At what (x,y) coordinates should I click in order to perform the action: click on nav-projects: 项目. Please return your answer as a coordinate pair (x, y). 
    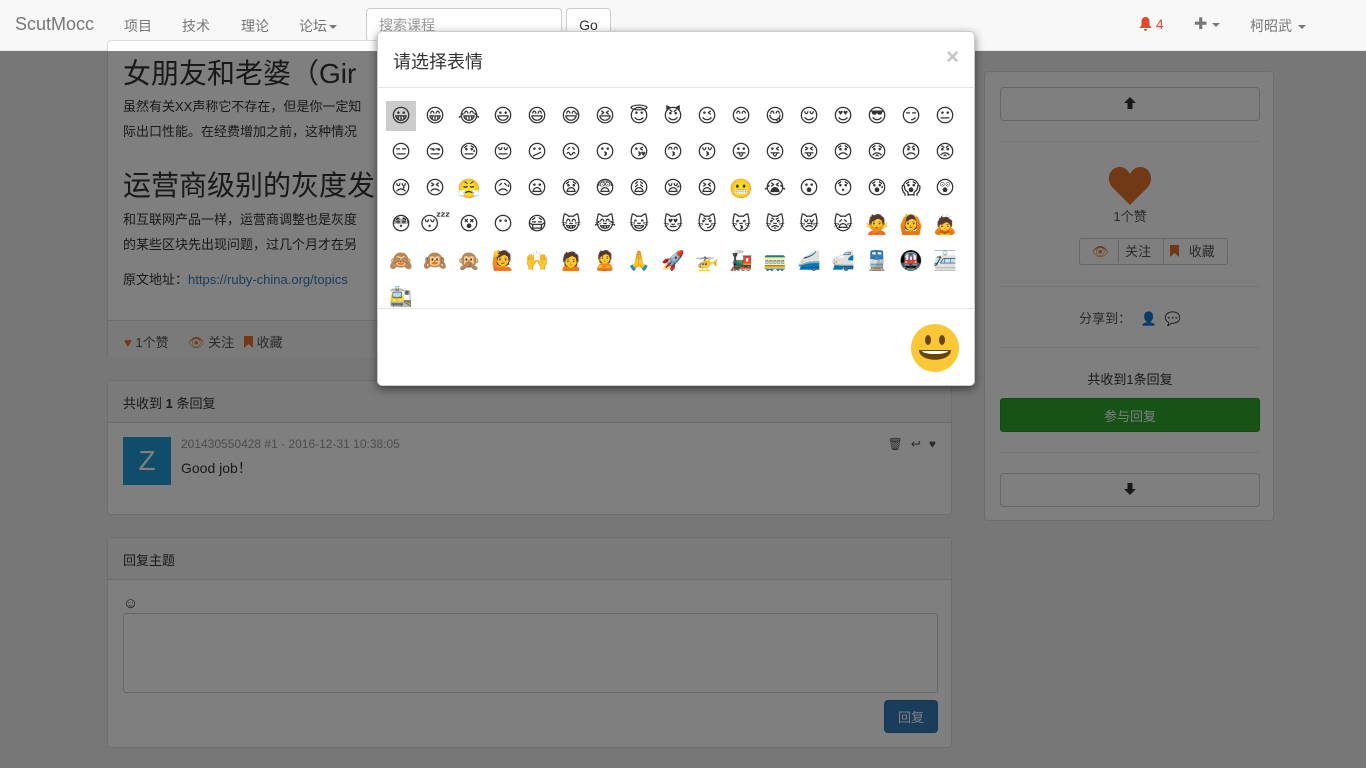
    Looking at the image, I should click on (138, 26).